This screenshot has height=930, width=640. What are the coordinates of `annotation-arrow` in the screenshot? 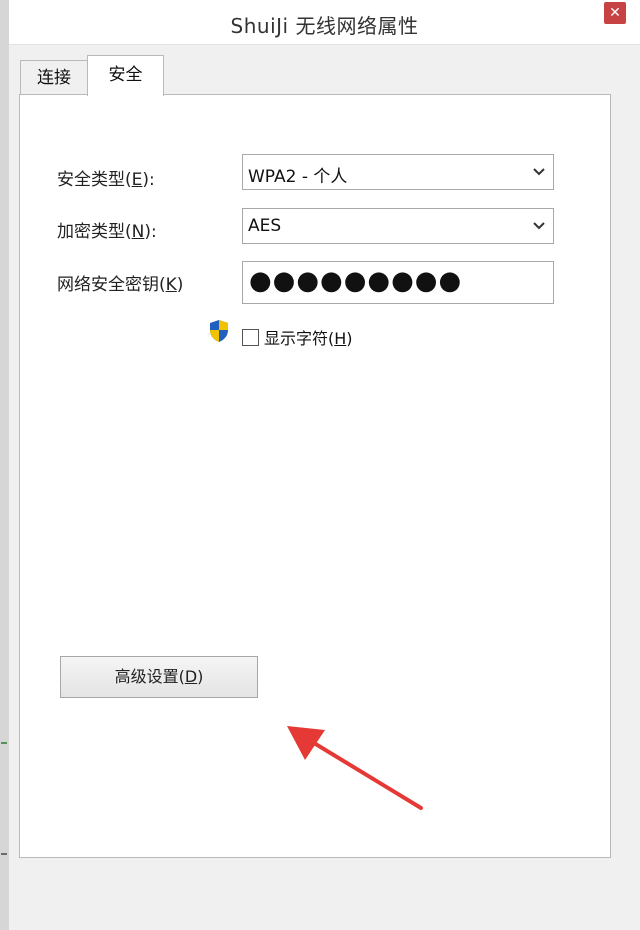 It's located at (355, 768).